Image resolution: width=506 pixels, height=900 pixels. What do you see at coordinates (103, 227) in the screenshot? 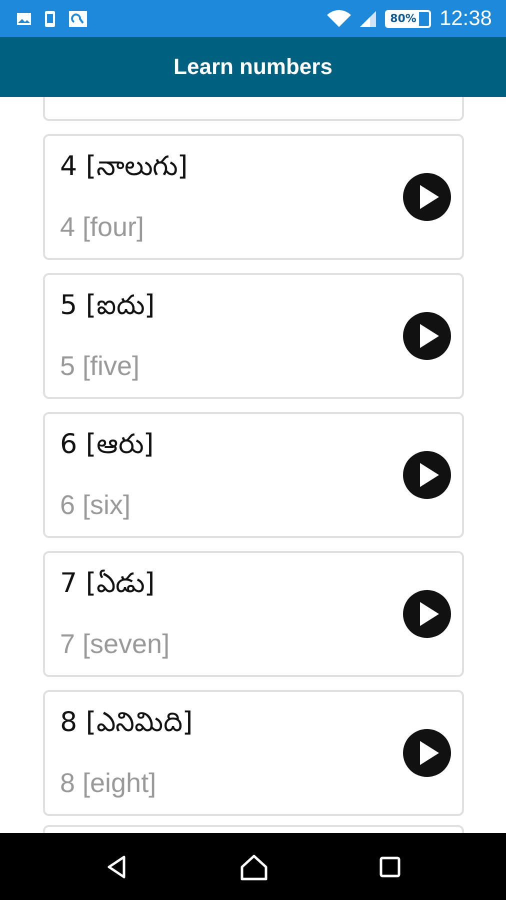
I see `english-word: 4 [four]` at bounding box center [103, 227].